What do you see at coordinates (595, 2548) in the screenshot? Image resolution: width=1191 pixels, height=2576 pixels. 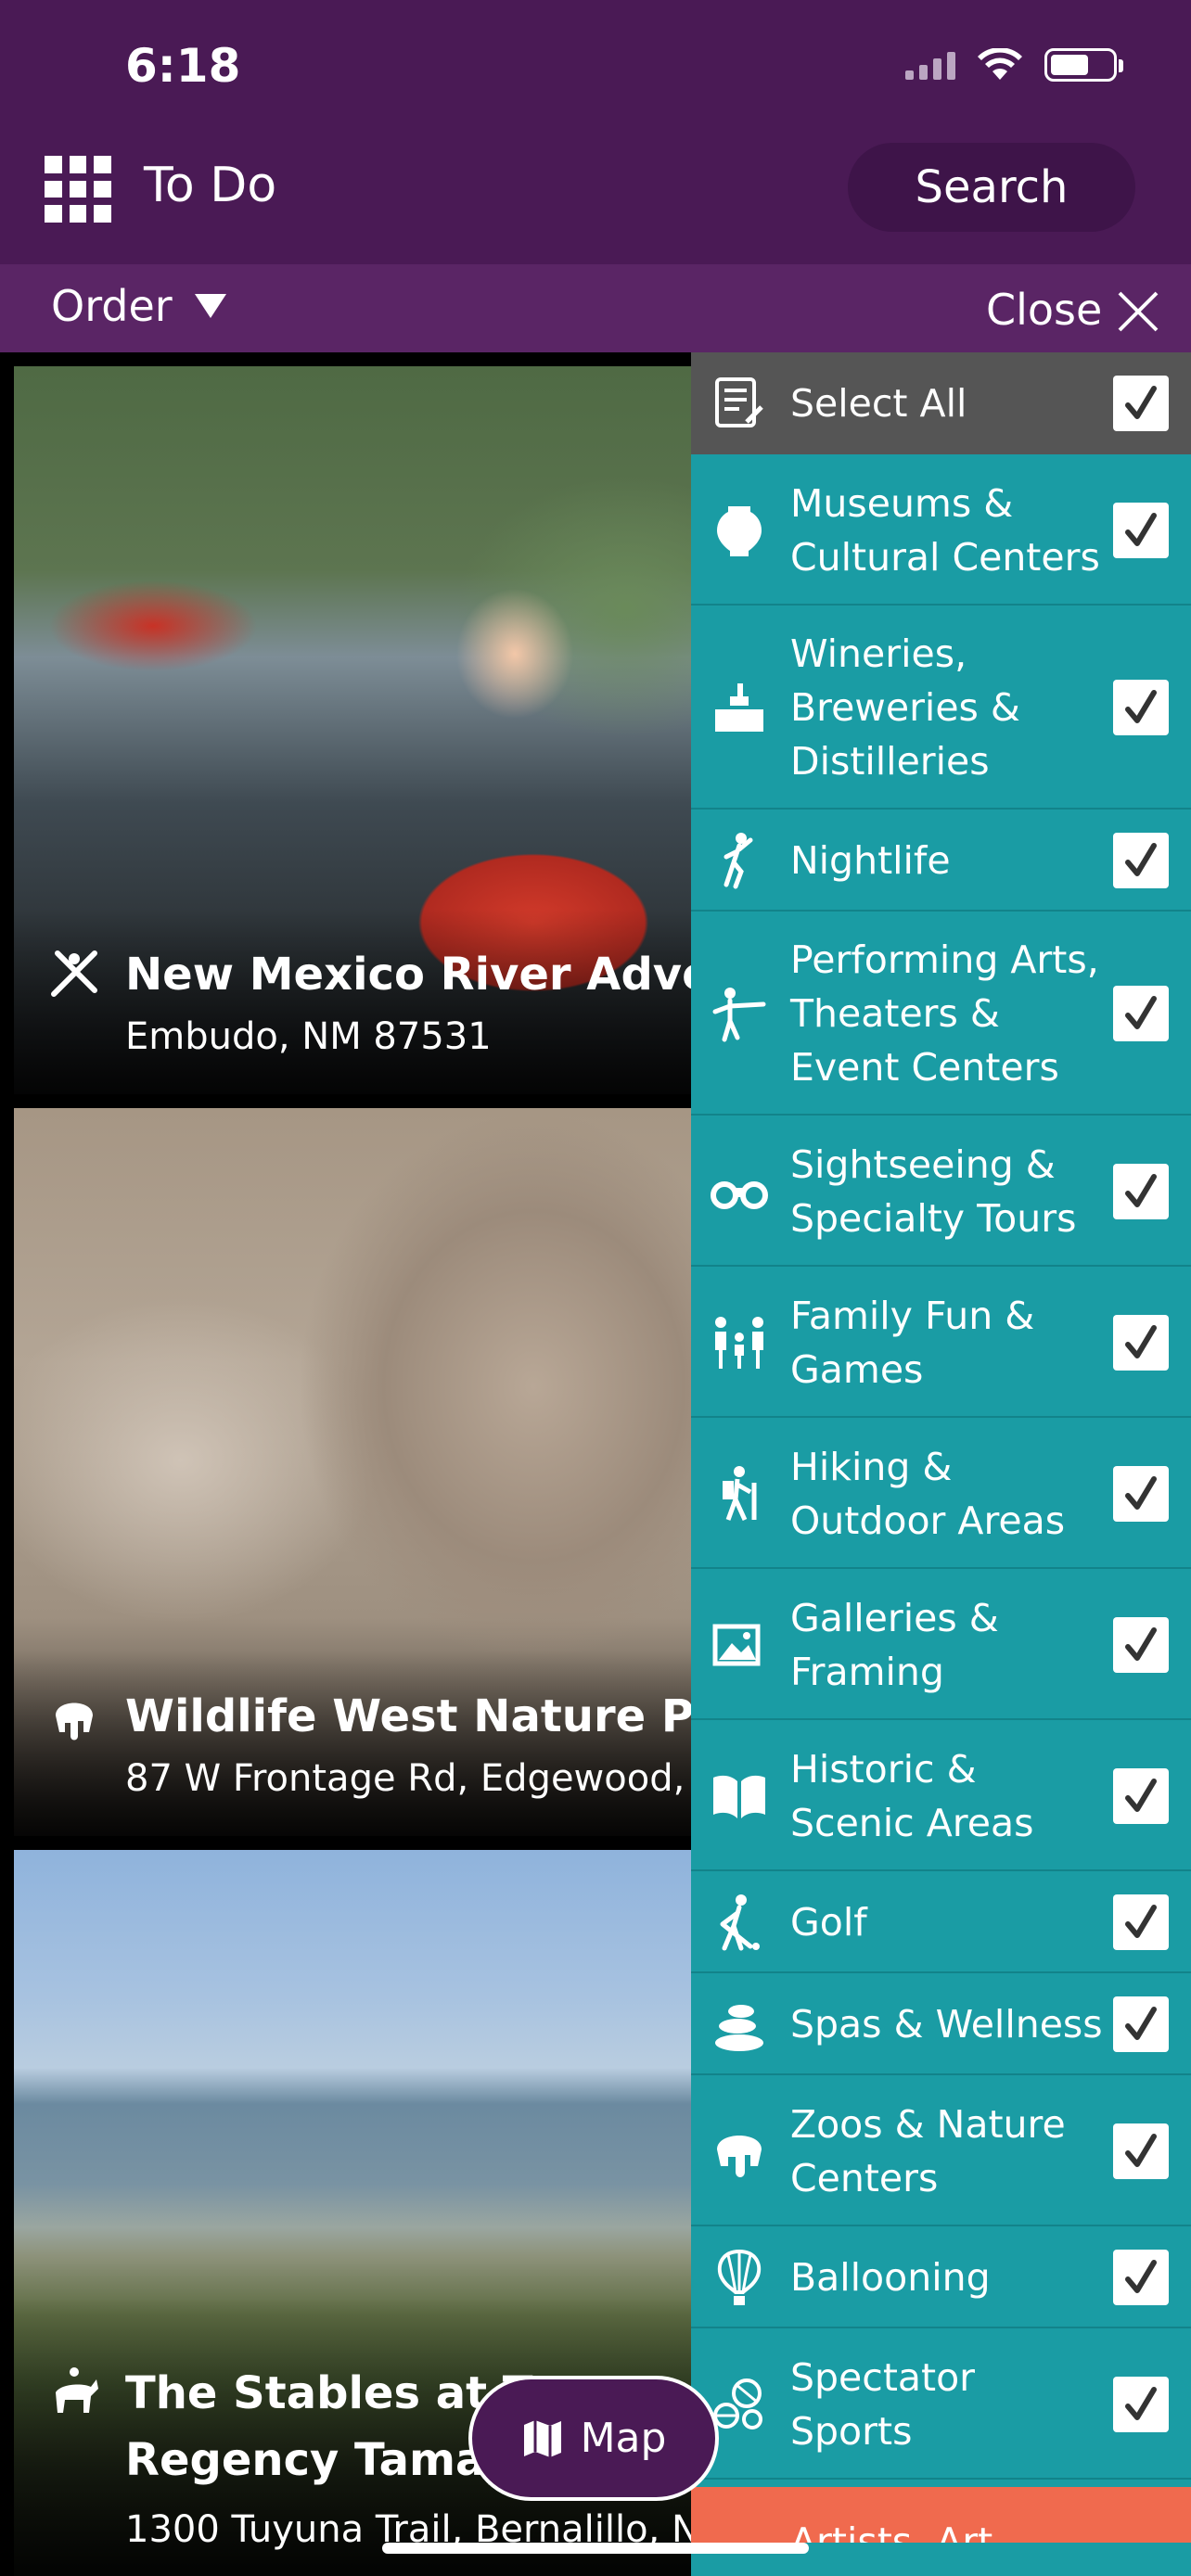 I see `home-indicator` at bounding box center [595, 2548].